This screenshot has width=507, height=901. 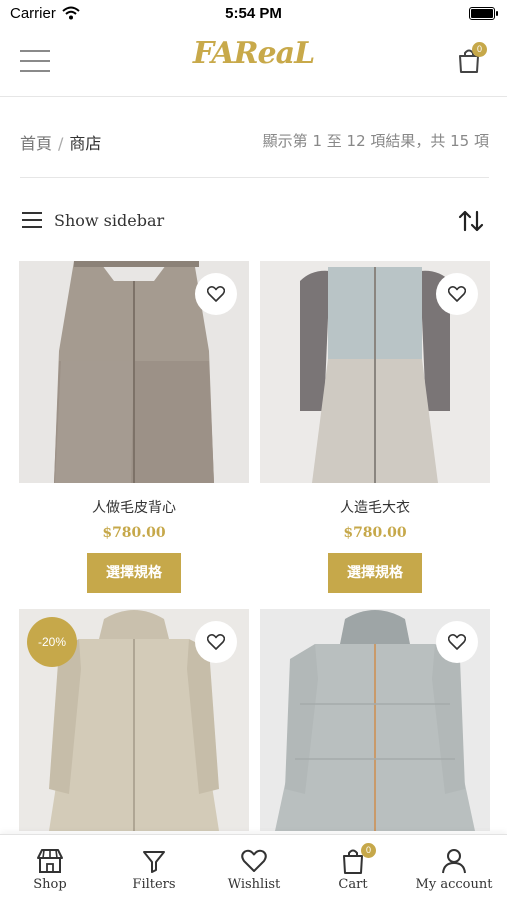 I want to click on status-bar: Carrier 5:54 PM, so click(x=253, y=14).